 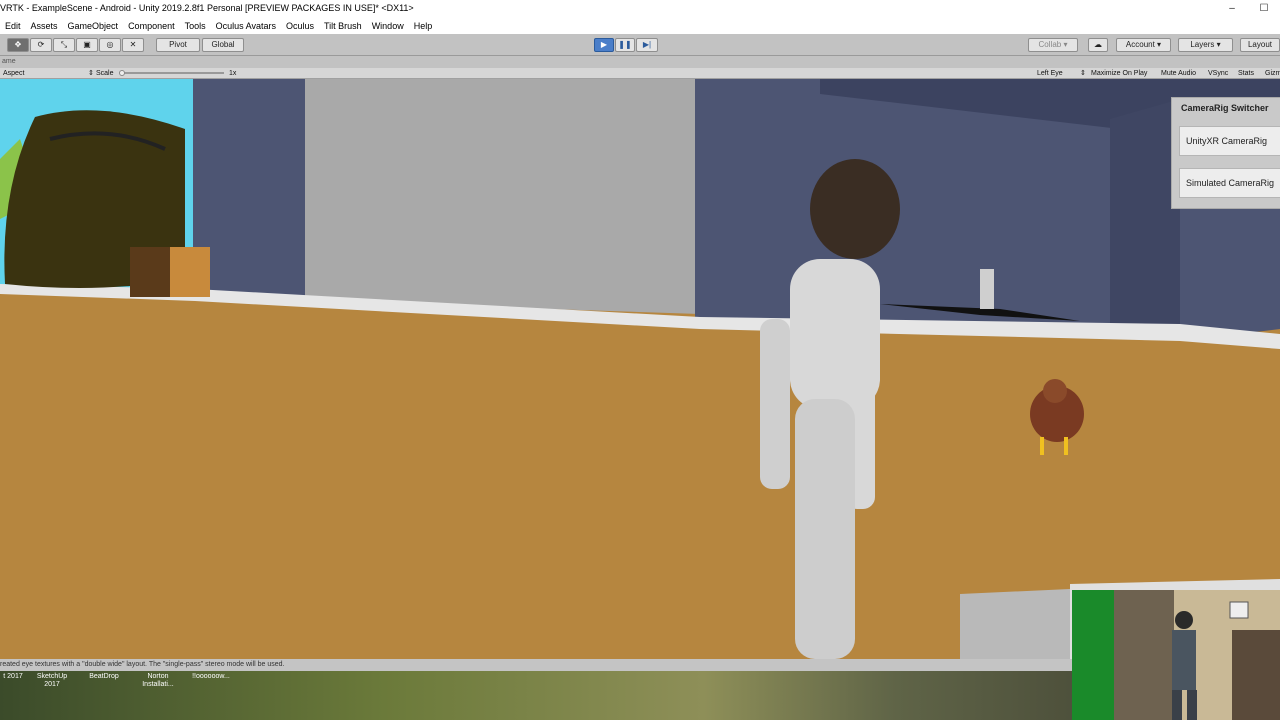 I want to click on play-button: ▶, so click(x=604, y=45).